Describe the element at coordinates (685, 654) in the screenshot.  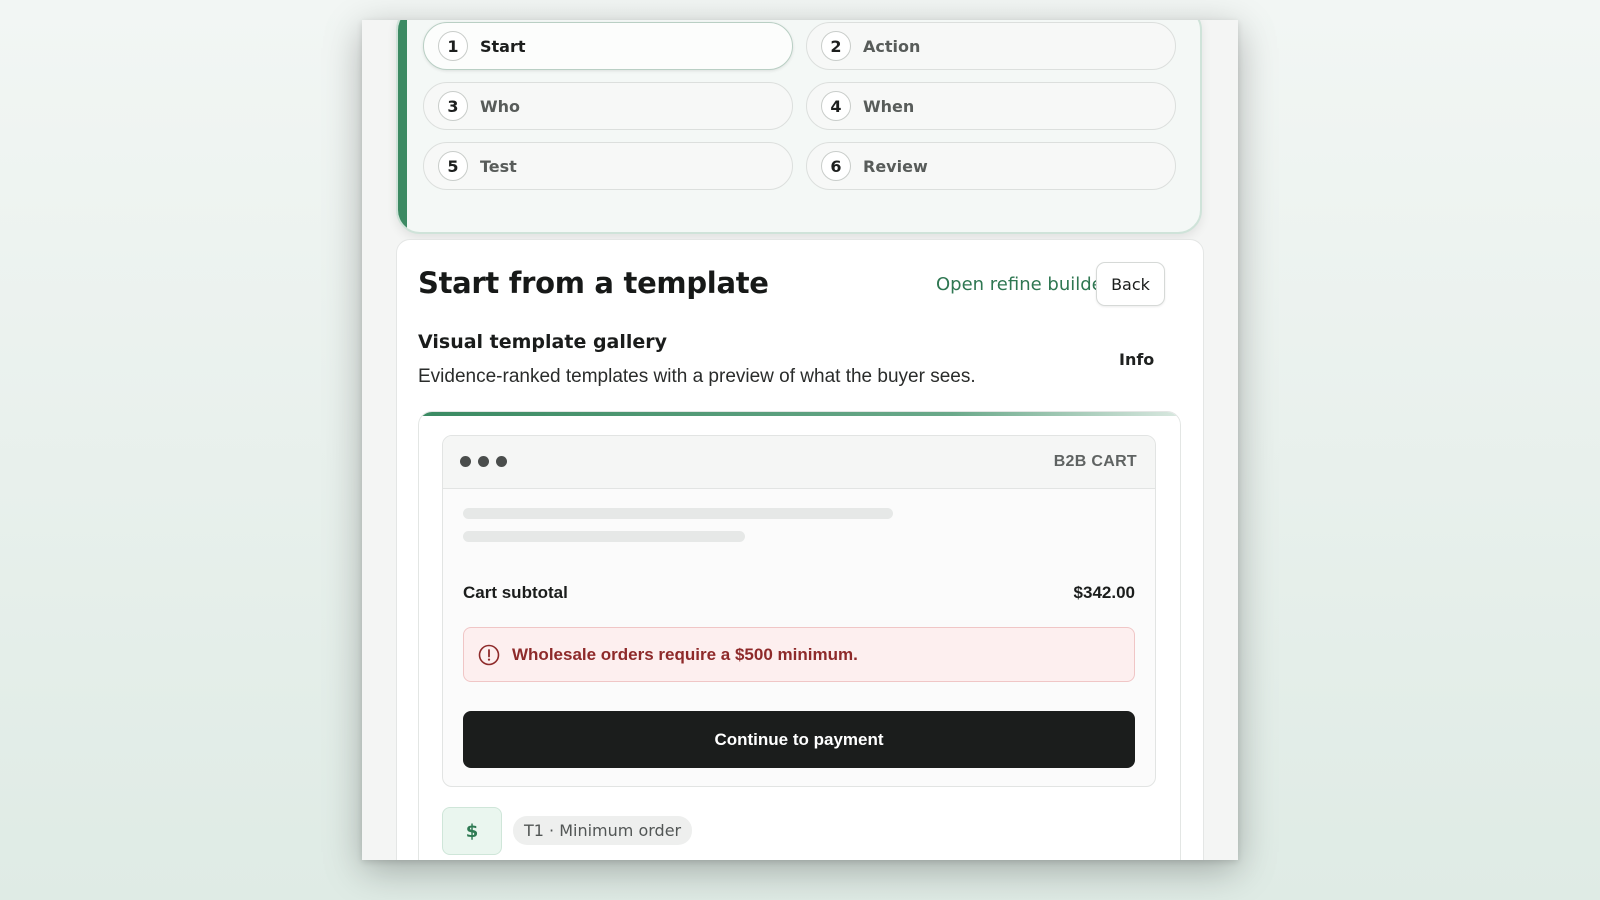
I see `alert-message: Wholesale orders require a $500 minimum.` at that location.